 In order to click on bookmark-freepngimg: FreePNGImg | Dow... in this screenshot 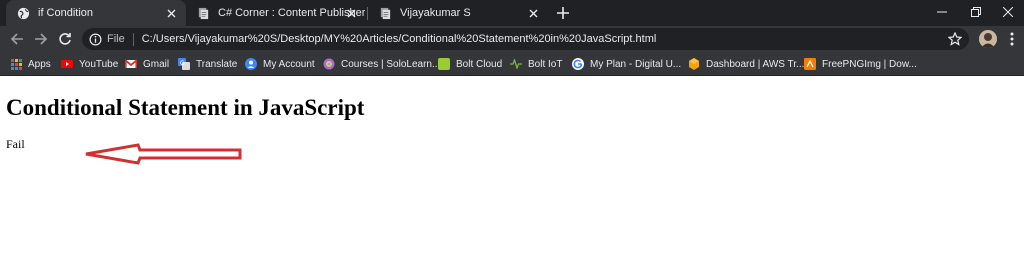, I will do `click(860, 64)`.